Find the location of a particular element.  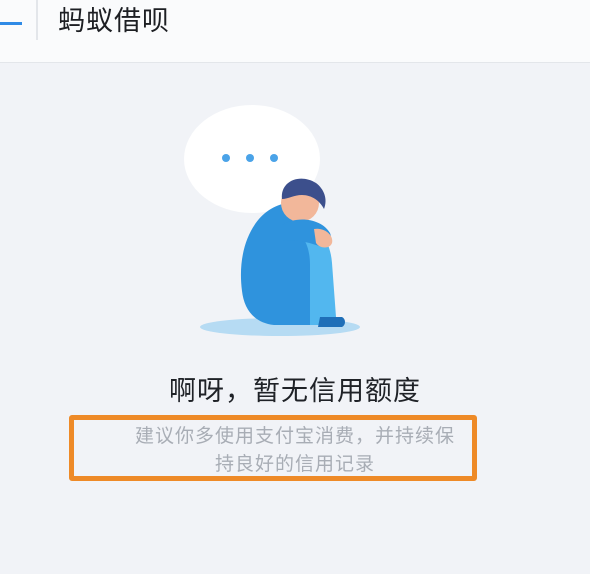

empty-state-title: 啊呀，暂无信用额度 is located at coordinates (295, 391).